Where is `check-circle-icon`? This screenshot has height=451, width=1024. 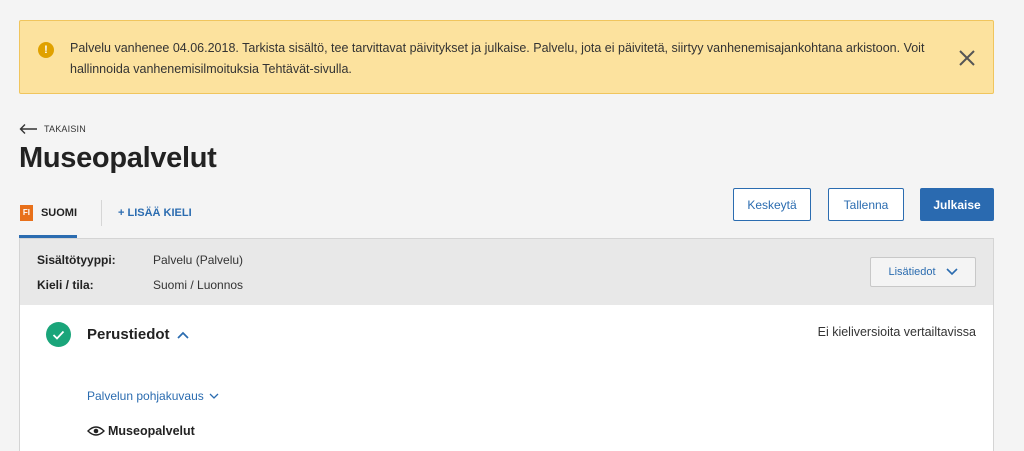 check-circle-icon is located at coordinates (58, 334).